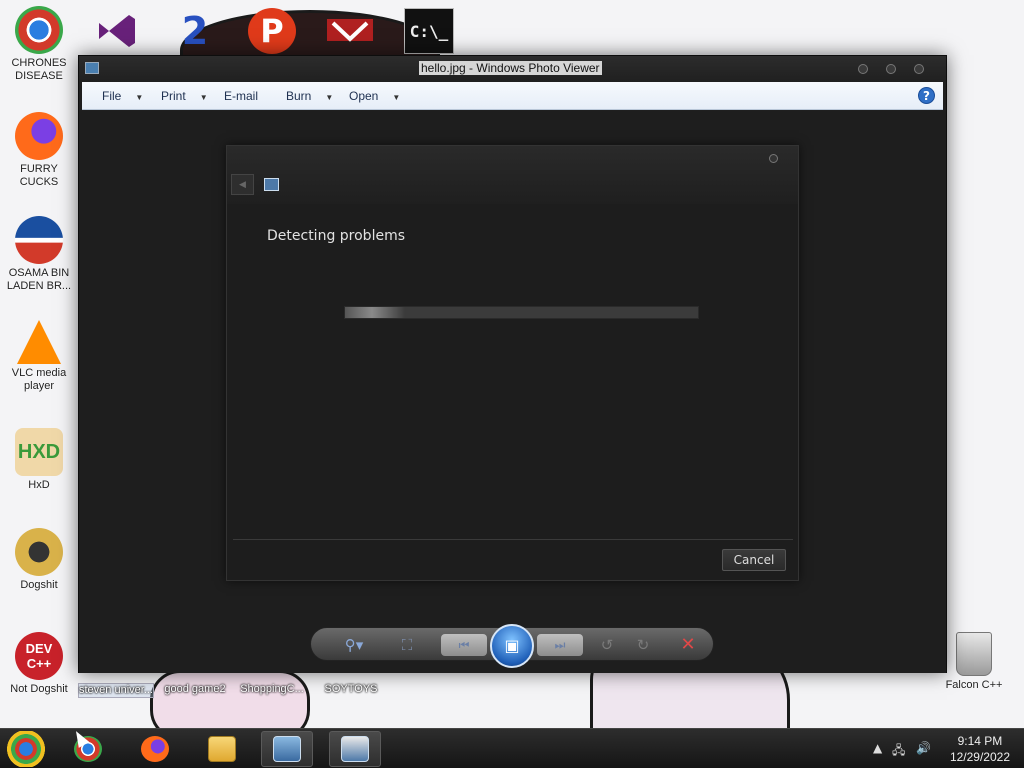 This screenshot has width=1024, height=768. Describe the element at coordinates (688, 645) in the screenshot. I see `delete-icon: ✕` at that location.